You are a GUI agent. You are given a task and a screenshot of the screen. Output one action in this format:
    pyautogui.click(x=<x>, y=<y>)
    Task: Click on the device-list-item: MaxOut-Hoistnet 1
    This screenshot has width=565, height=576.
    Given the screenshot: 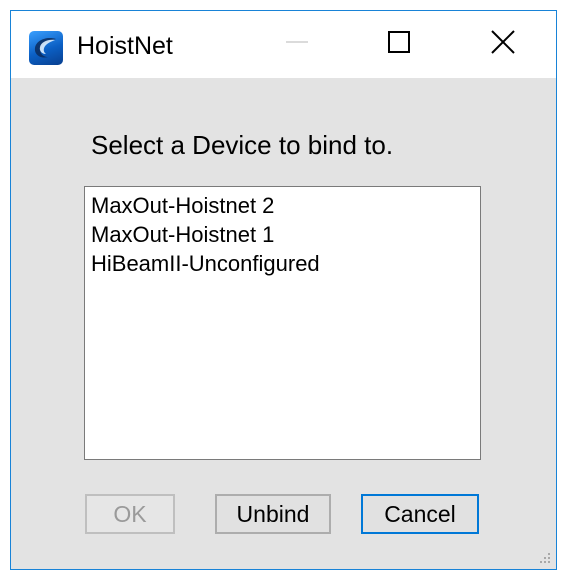 What is the action you would take?
    pyautogui.click(x=282, y=234)
    